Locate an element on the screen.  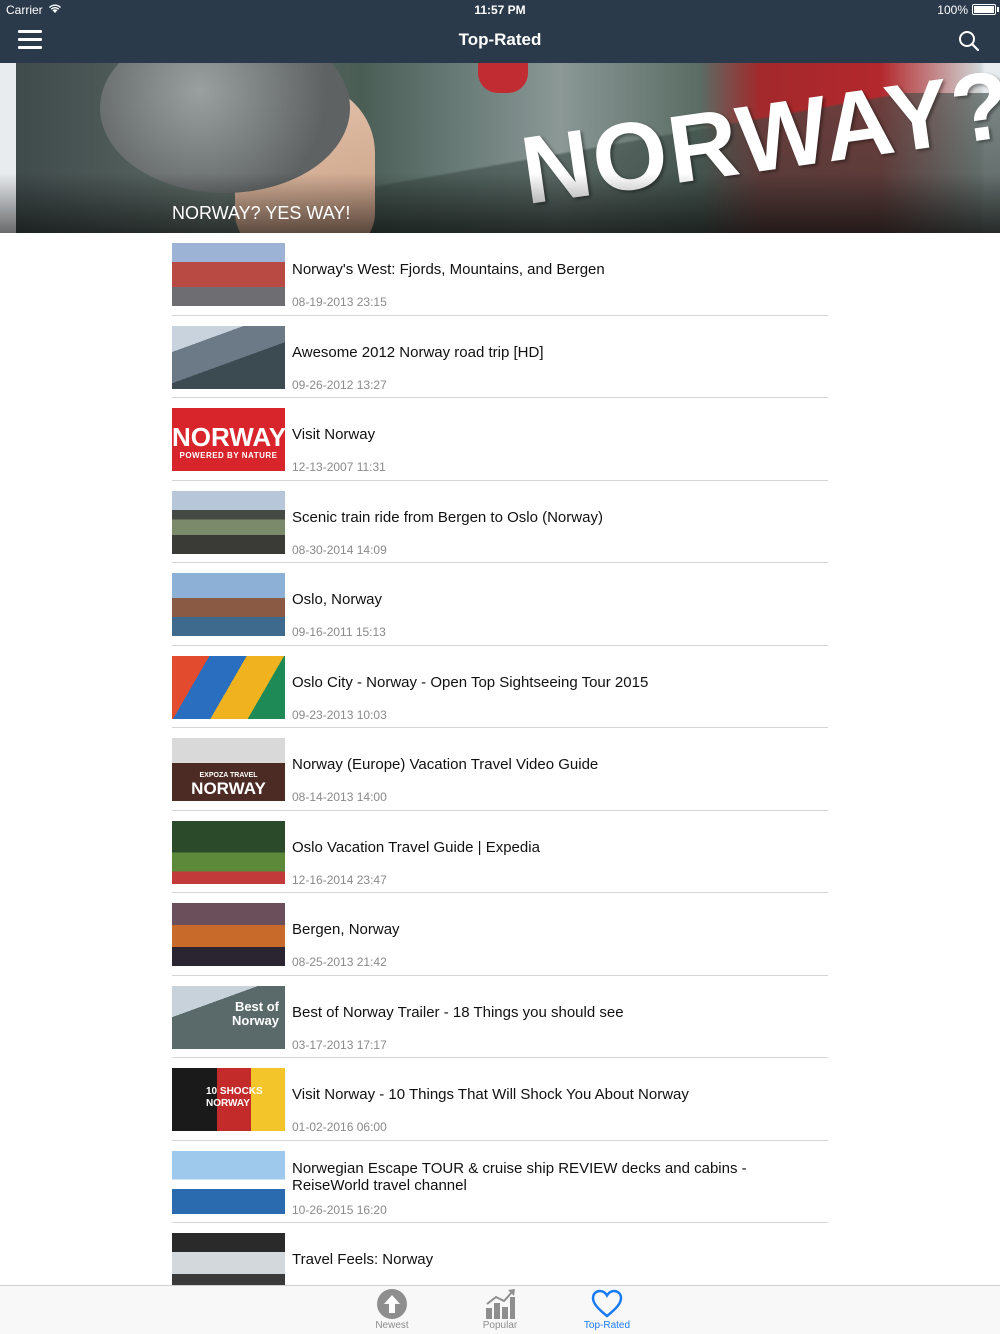
hero-gradient-overlay is located at coordinates (500, 203).